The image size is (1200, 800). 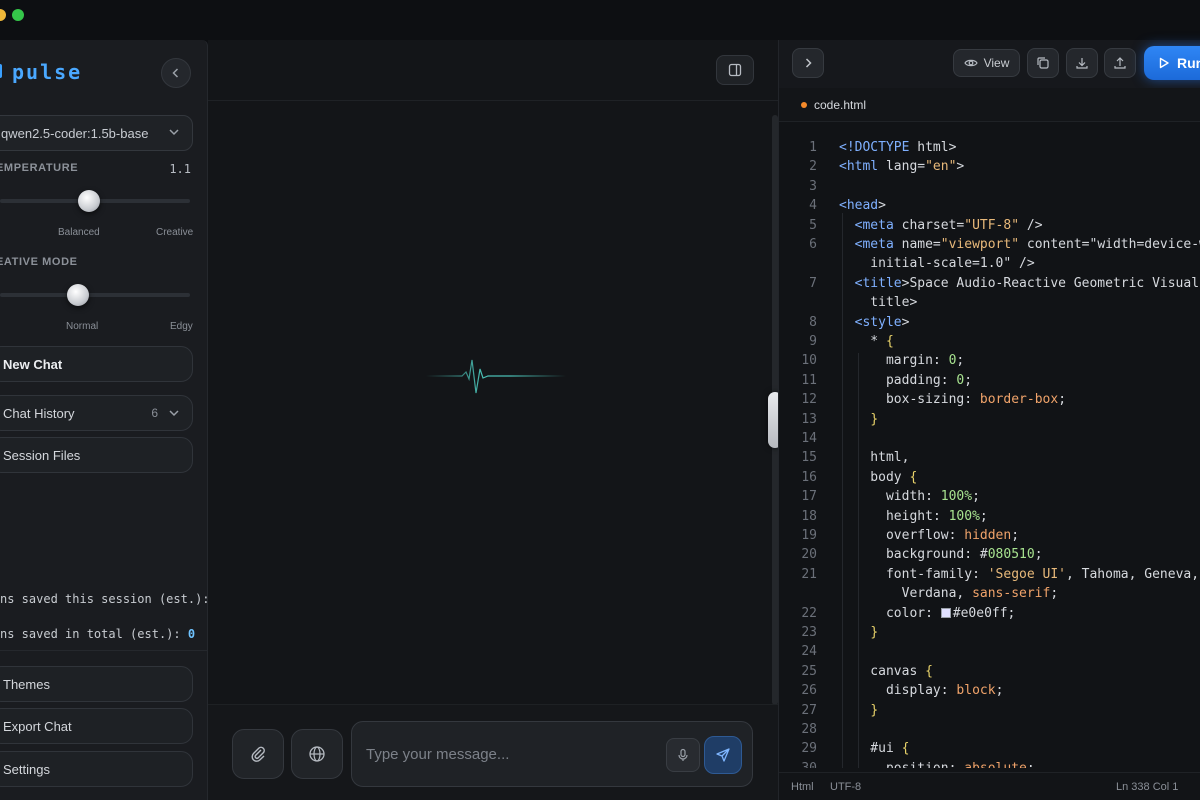 I want to click on toggle-code-panel-button, so click(x=735, y=70).